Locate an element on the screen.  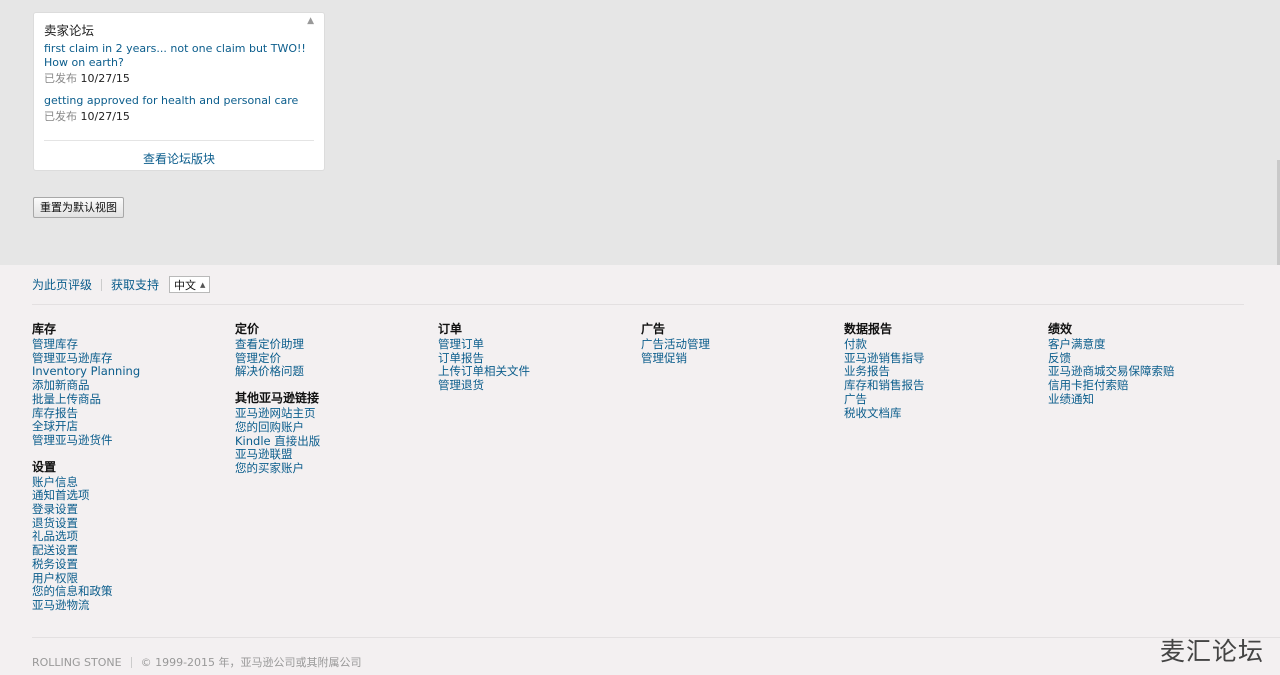
watermark-text: 麦汇论坛 is located at coordinates (1211, 651).